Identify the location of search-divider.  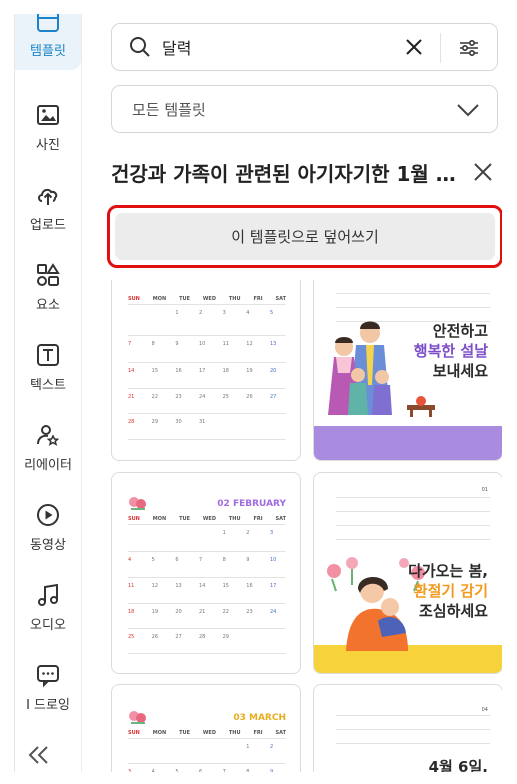
(440, 48).